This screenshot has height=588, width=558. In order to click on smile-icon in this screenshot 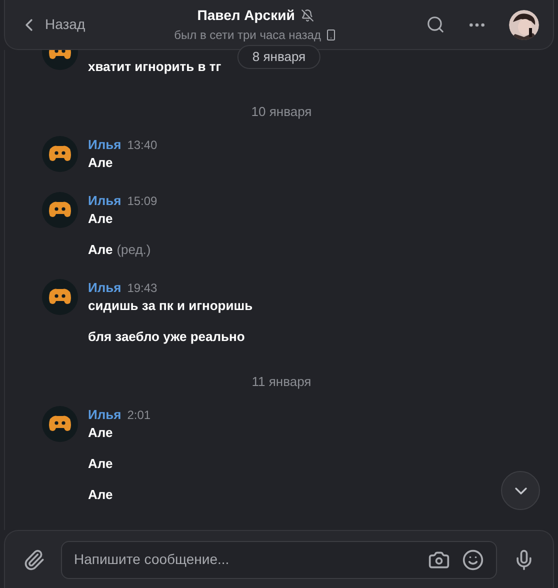, I will do `click(473, 559)`.